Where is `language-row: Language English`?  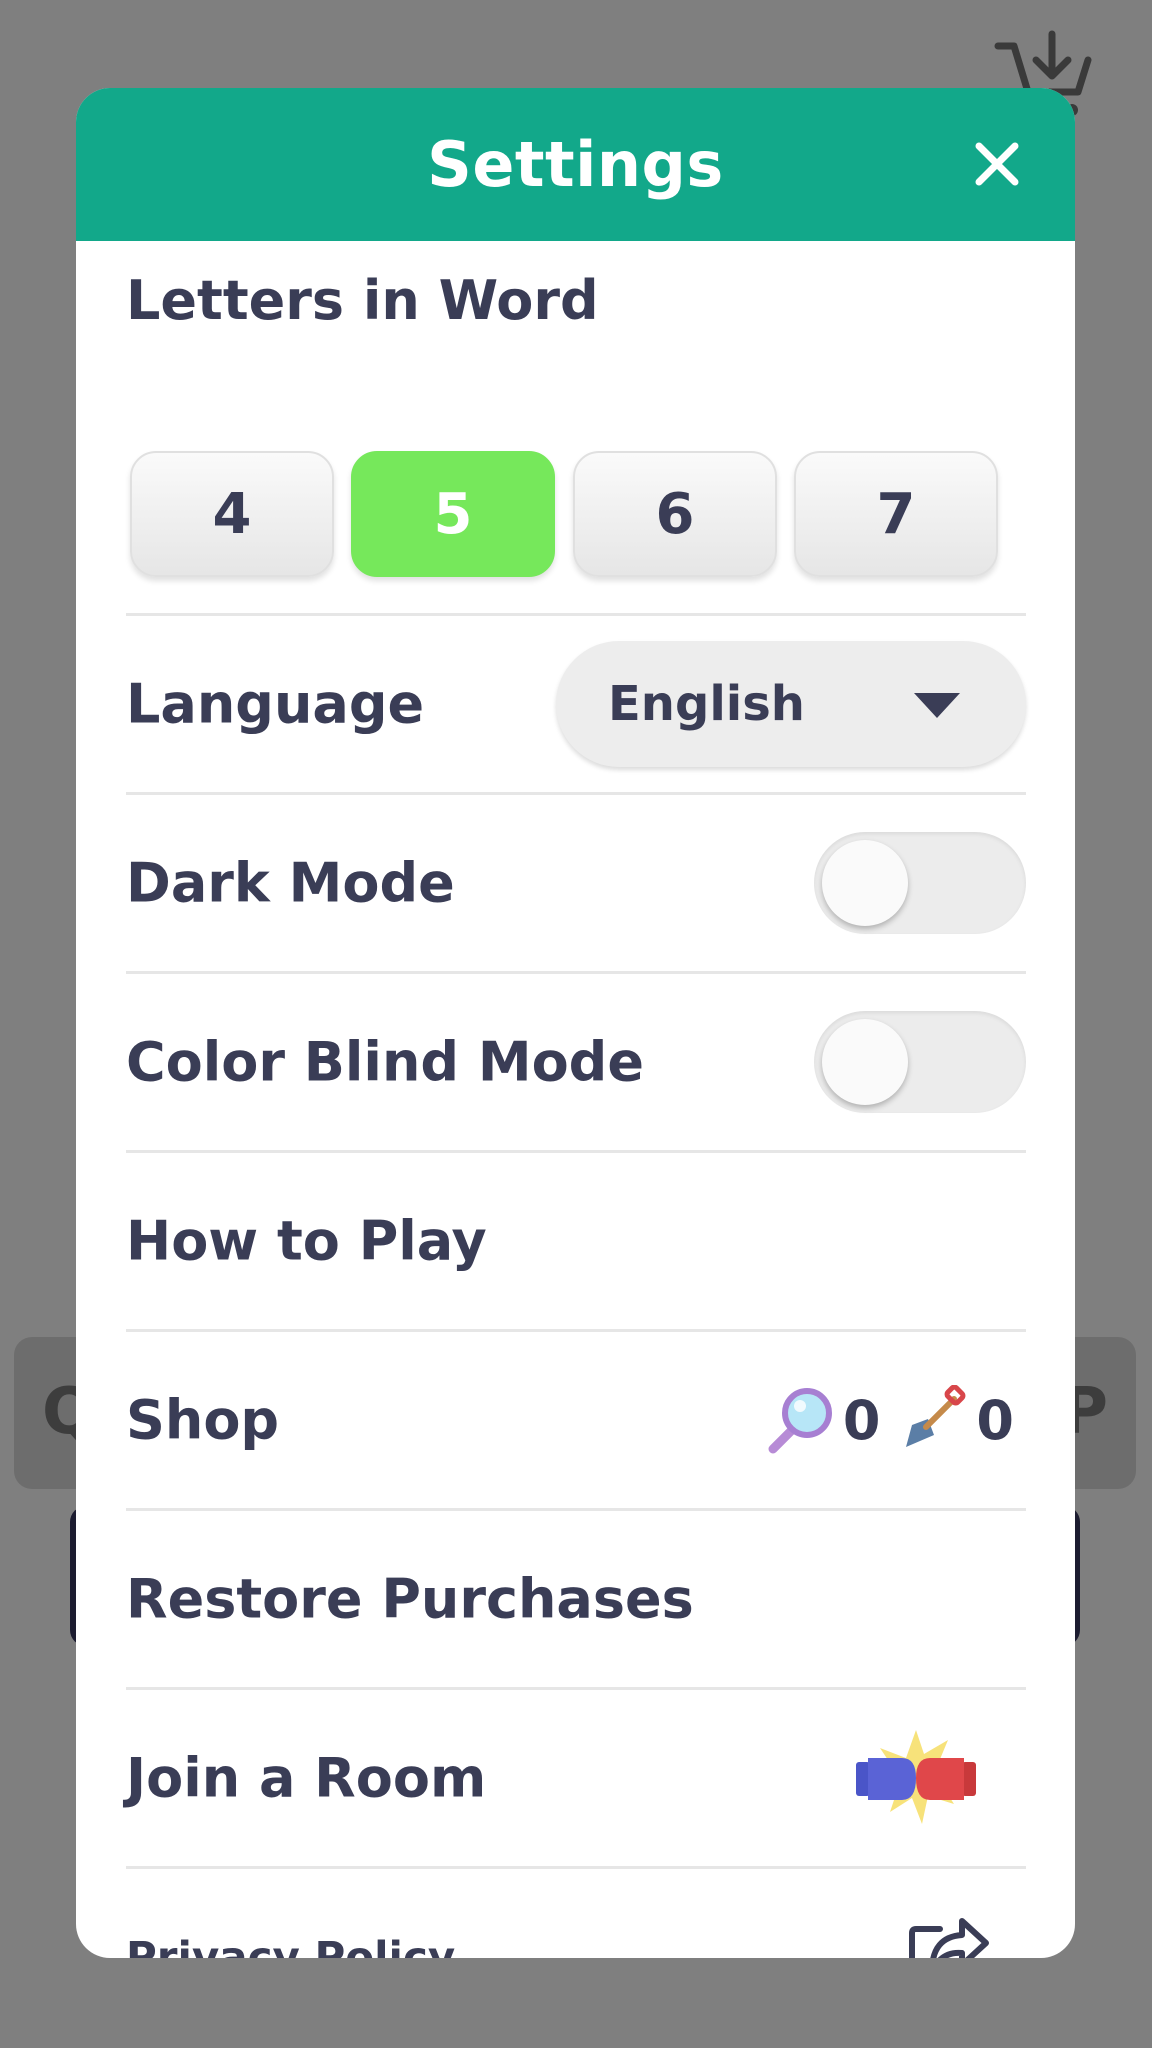 language-row: Language English is located at coordinates (576, 702).